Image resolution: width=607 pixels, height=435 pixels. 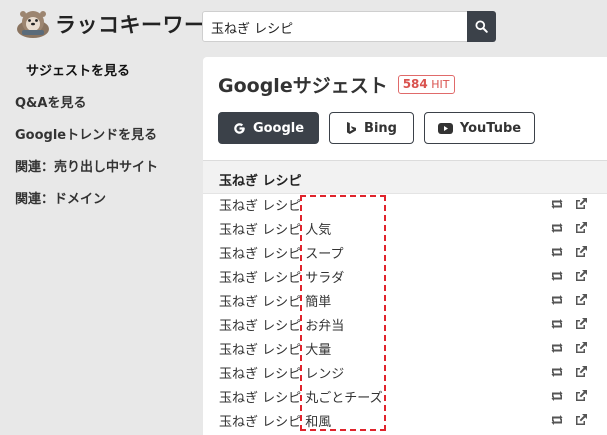 What do you see at coordinates (120, 24) in the screenshot?
I see `logo: ラッコキーワード` at bounding box center [120, 24].